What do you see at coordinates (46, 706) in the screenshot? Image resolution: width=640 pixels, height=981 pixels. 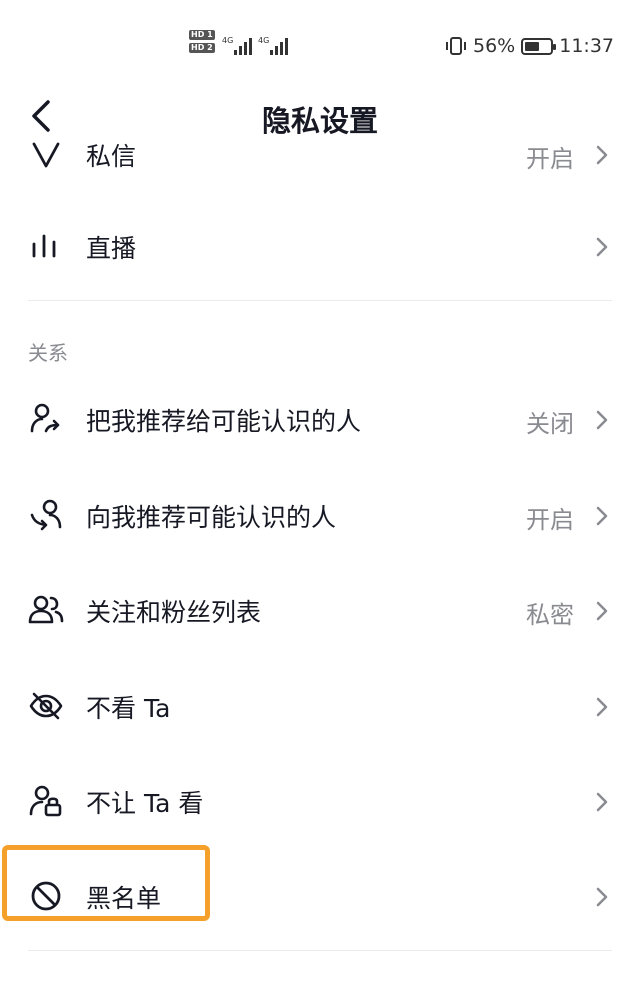 I see `eye-off-icon` at bounding box center [46, 706].